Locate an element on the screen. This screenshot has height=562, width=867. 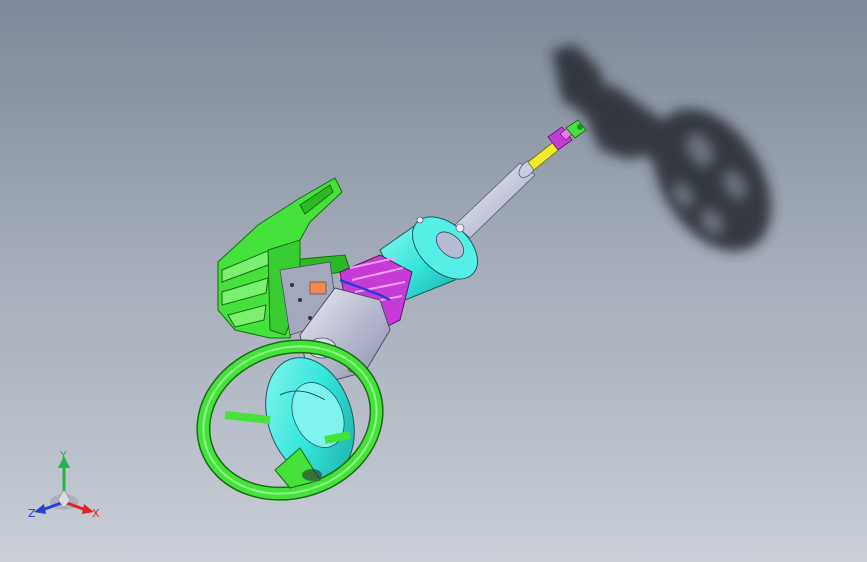
steering-shaft is located at coordinates (496, 198).